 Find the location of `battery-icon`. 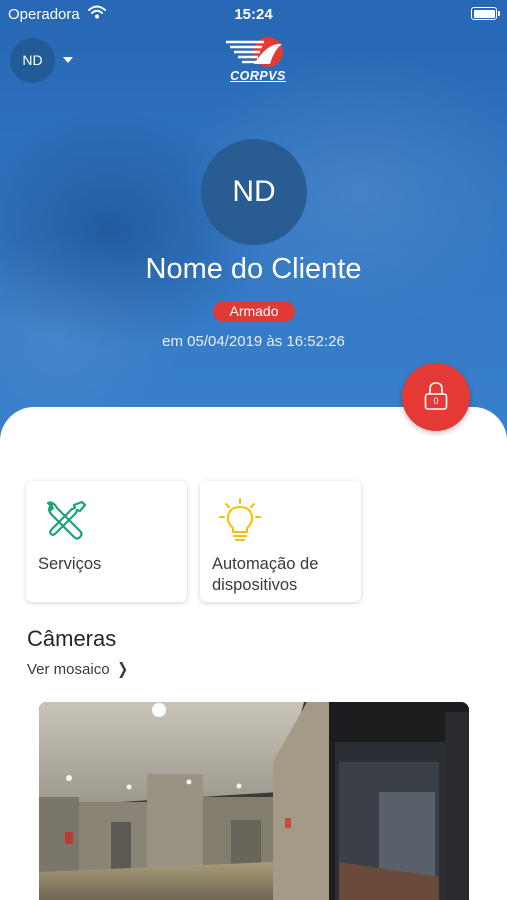

battery-icon is located at coordinates (485, 13).